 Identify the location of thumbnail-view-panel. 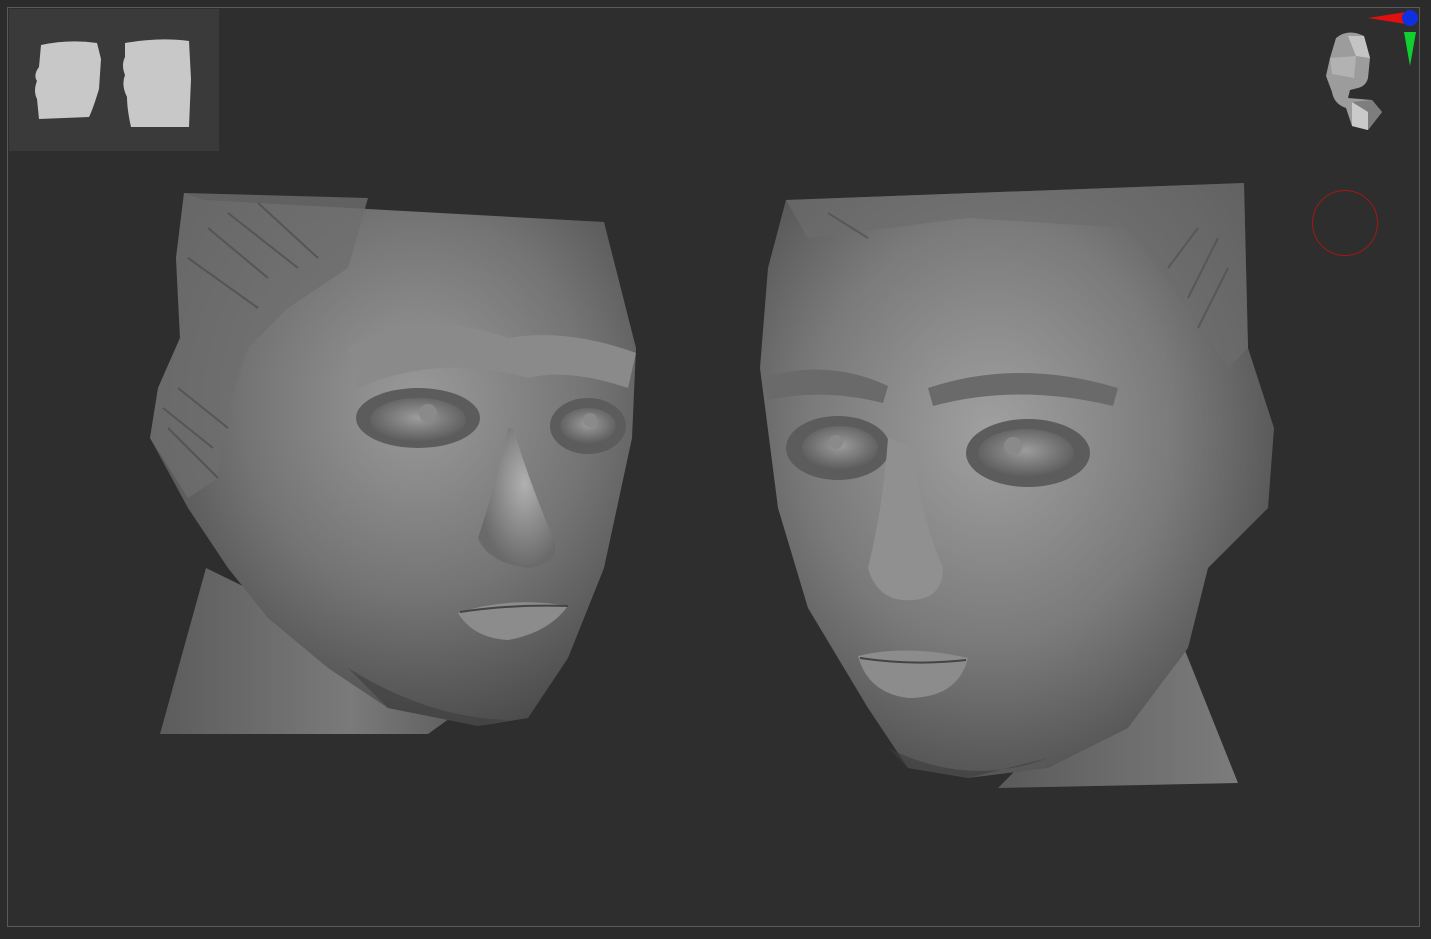
(114, 80).